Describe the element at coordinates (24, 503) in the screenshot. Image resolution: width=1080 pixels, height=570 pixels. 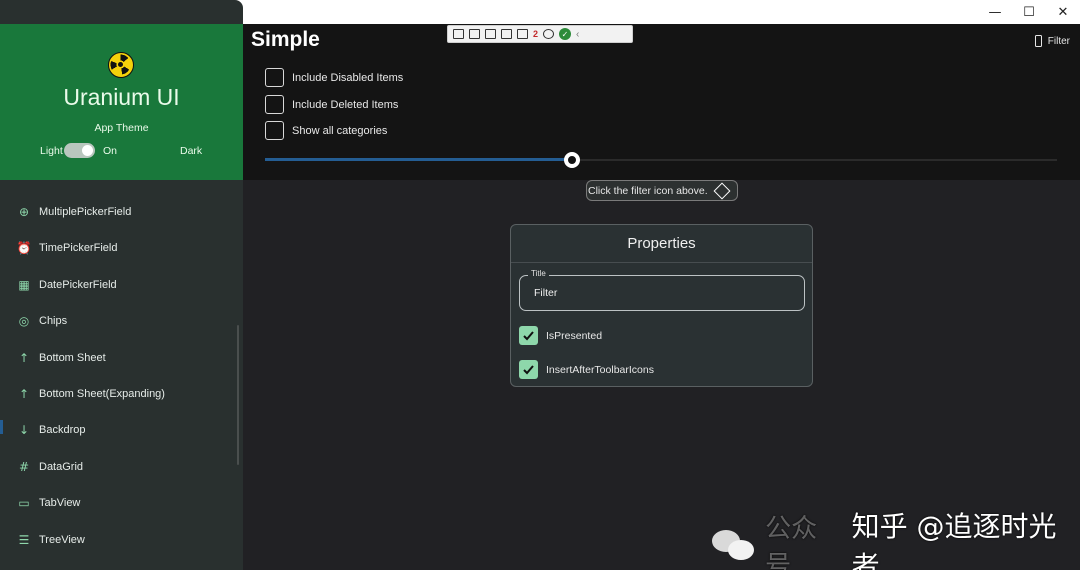
I see `tab-icon: ▭` at that location.